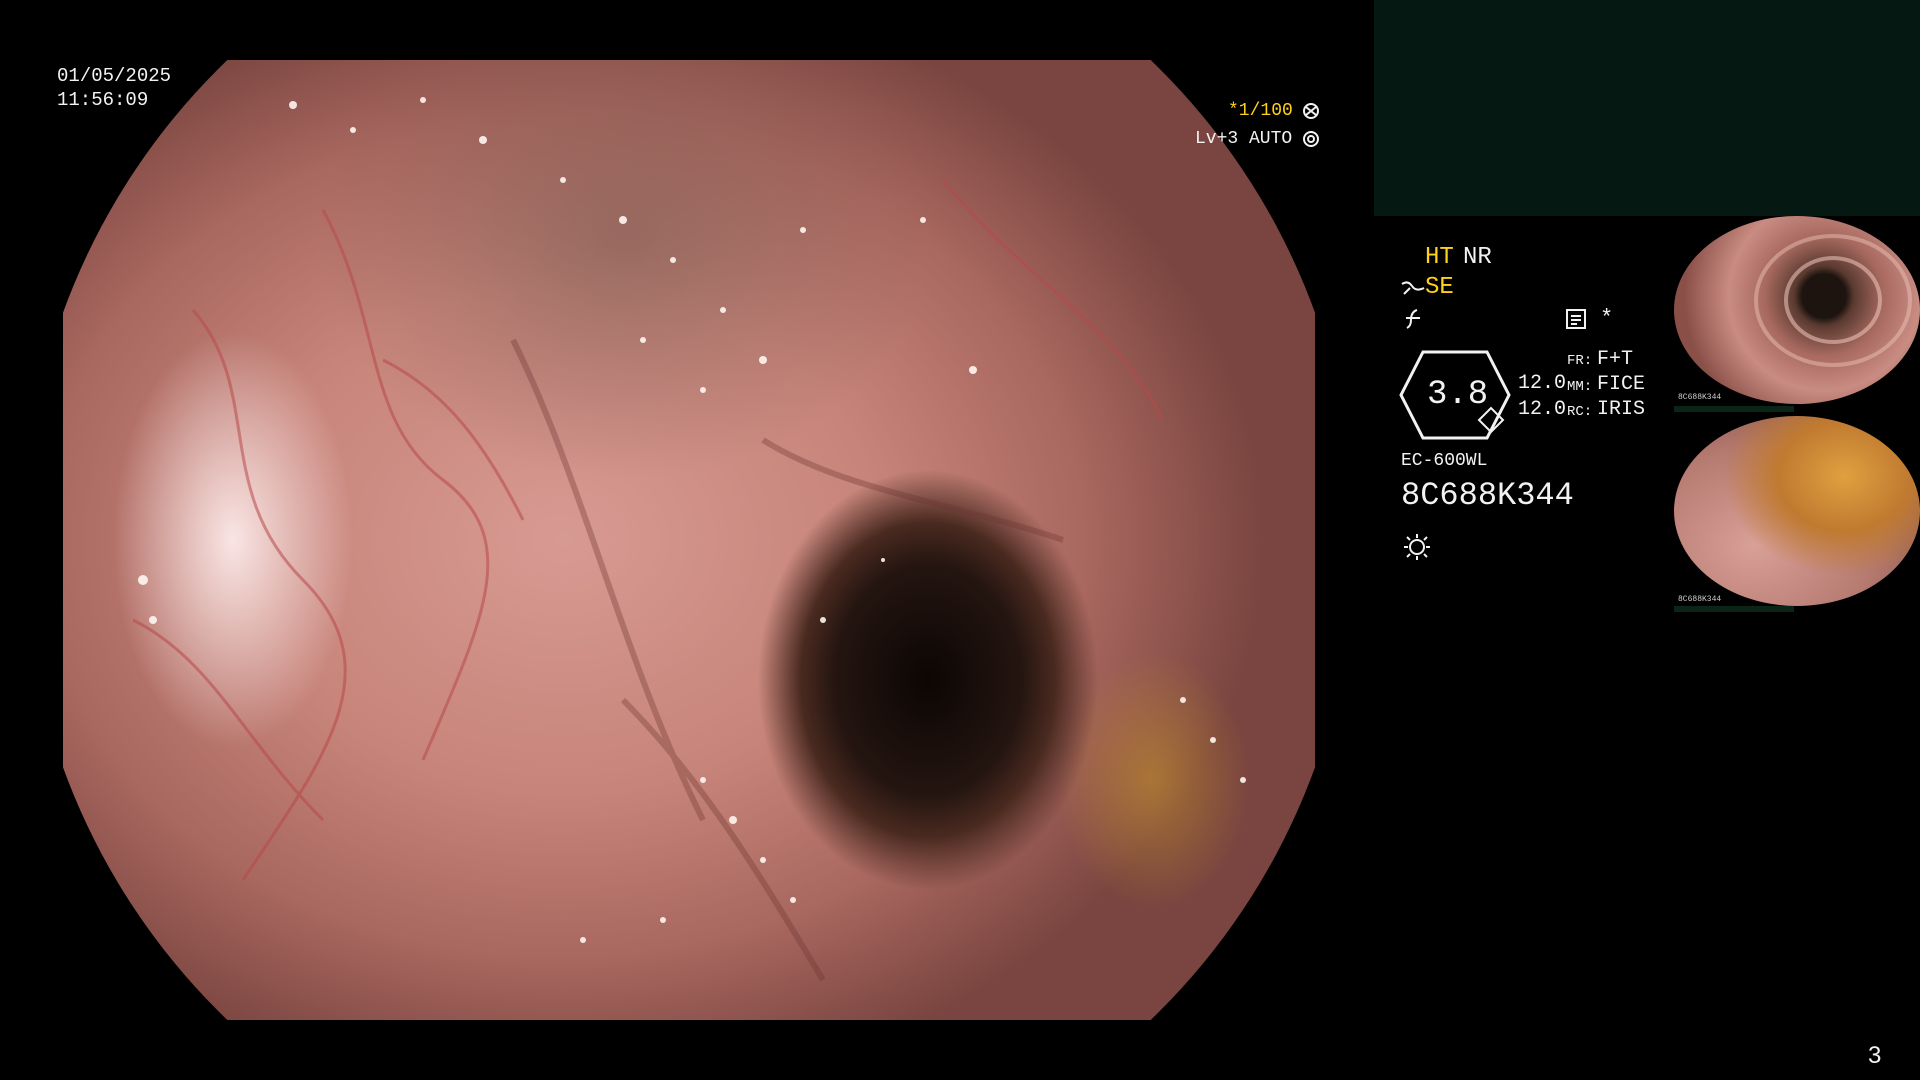 The height and width of the screenshot is (1080, 1920). I want to click on flash-off-icon, so click(1413, 321).